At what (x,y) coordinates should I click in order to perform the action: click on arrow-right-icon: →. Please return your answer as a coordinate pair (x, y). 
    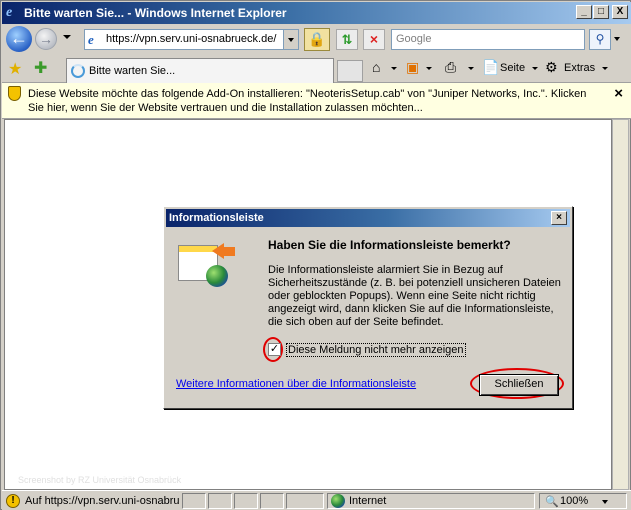
    Looking at the image, I should click on (46, 39).